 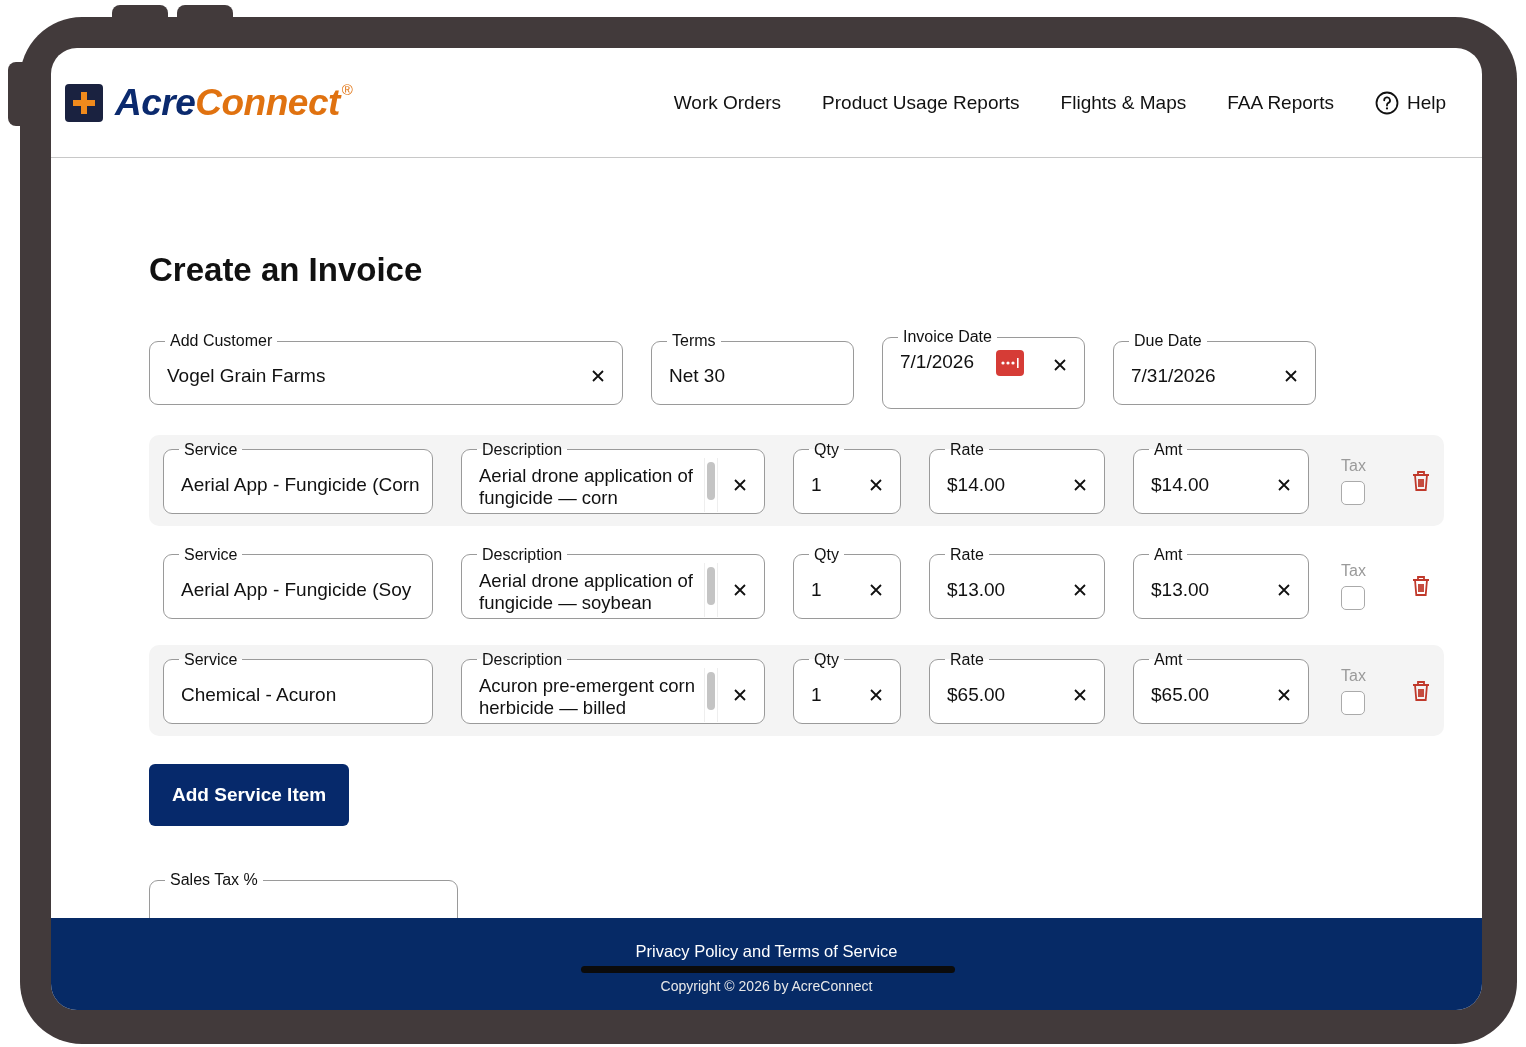 What do you see at coordinates (234, 102) in the screenshot?
I see `brand-name: AcreConnect$^{®}$` at bounding box center [234, 102].